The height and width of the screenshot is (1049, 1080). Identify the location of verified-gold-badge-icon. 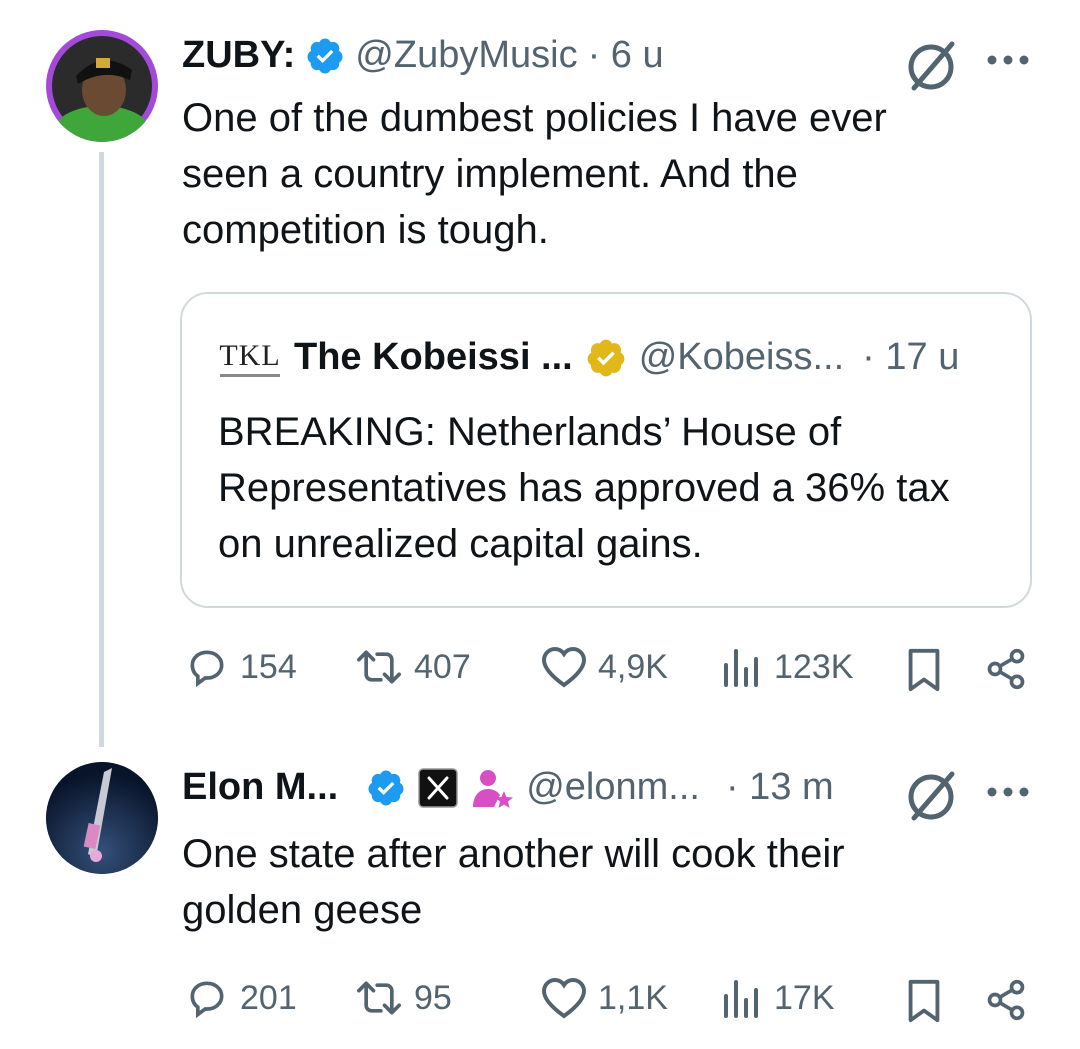
(606, 358).